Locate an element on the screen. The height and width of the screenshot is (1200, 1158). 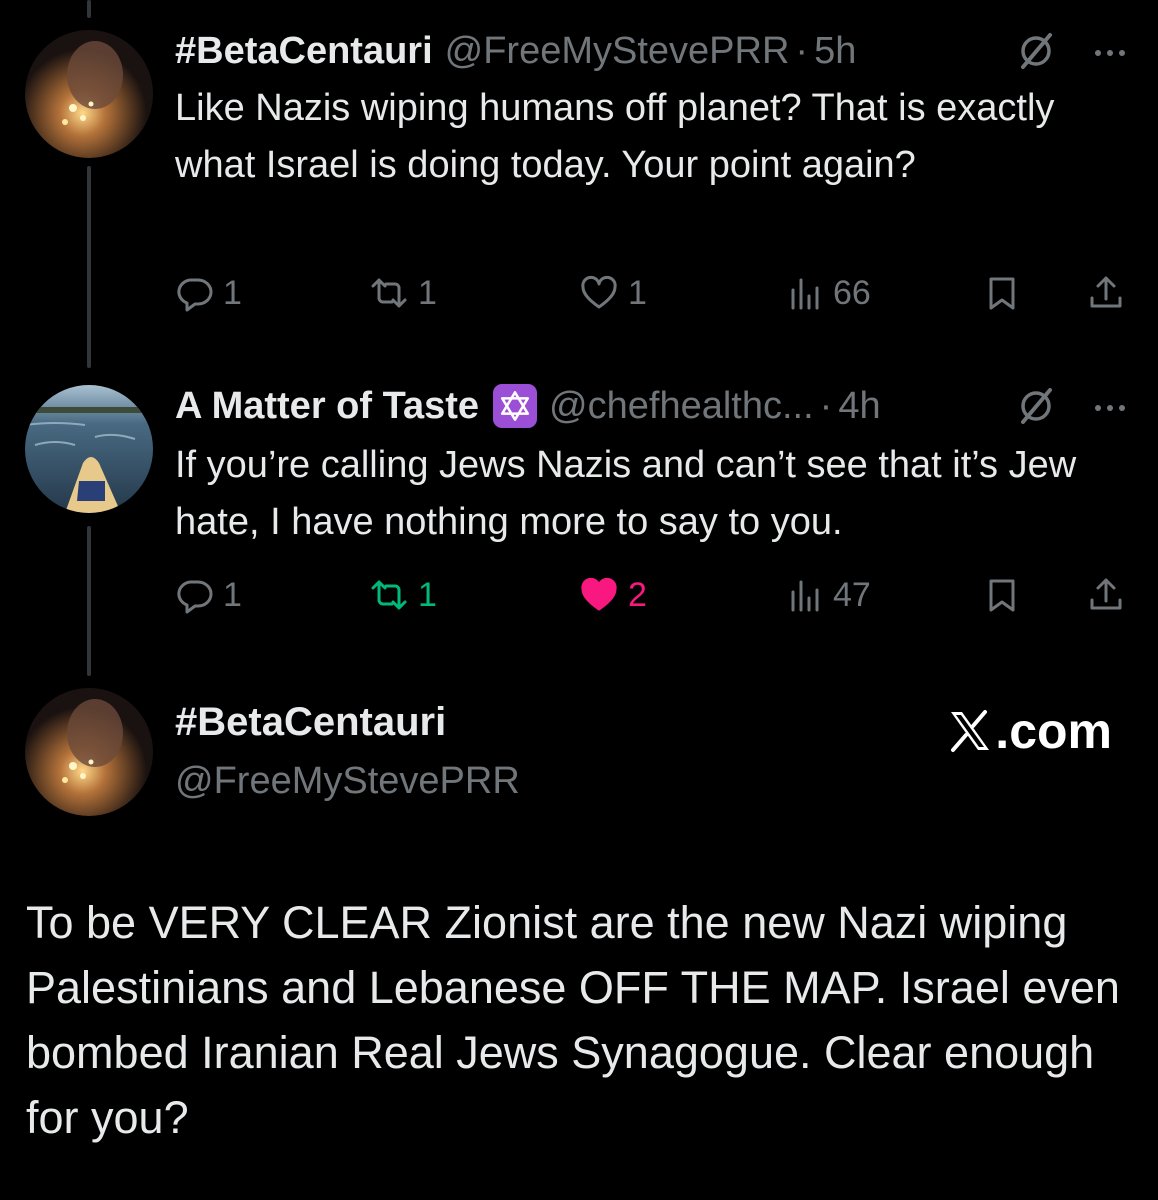
timestamp: 4h is located at coordinates (859, 406).